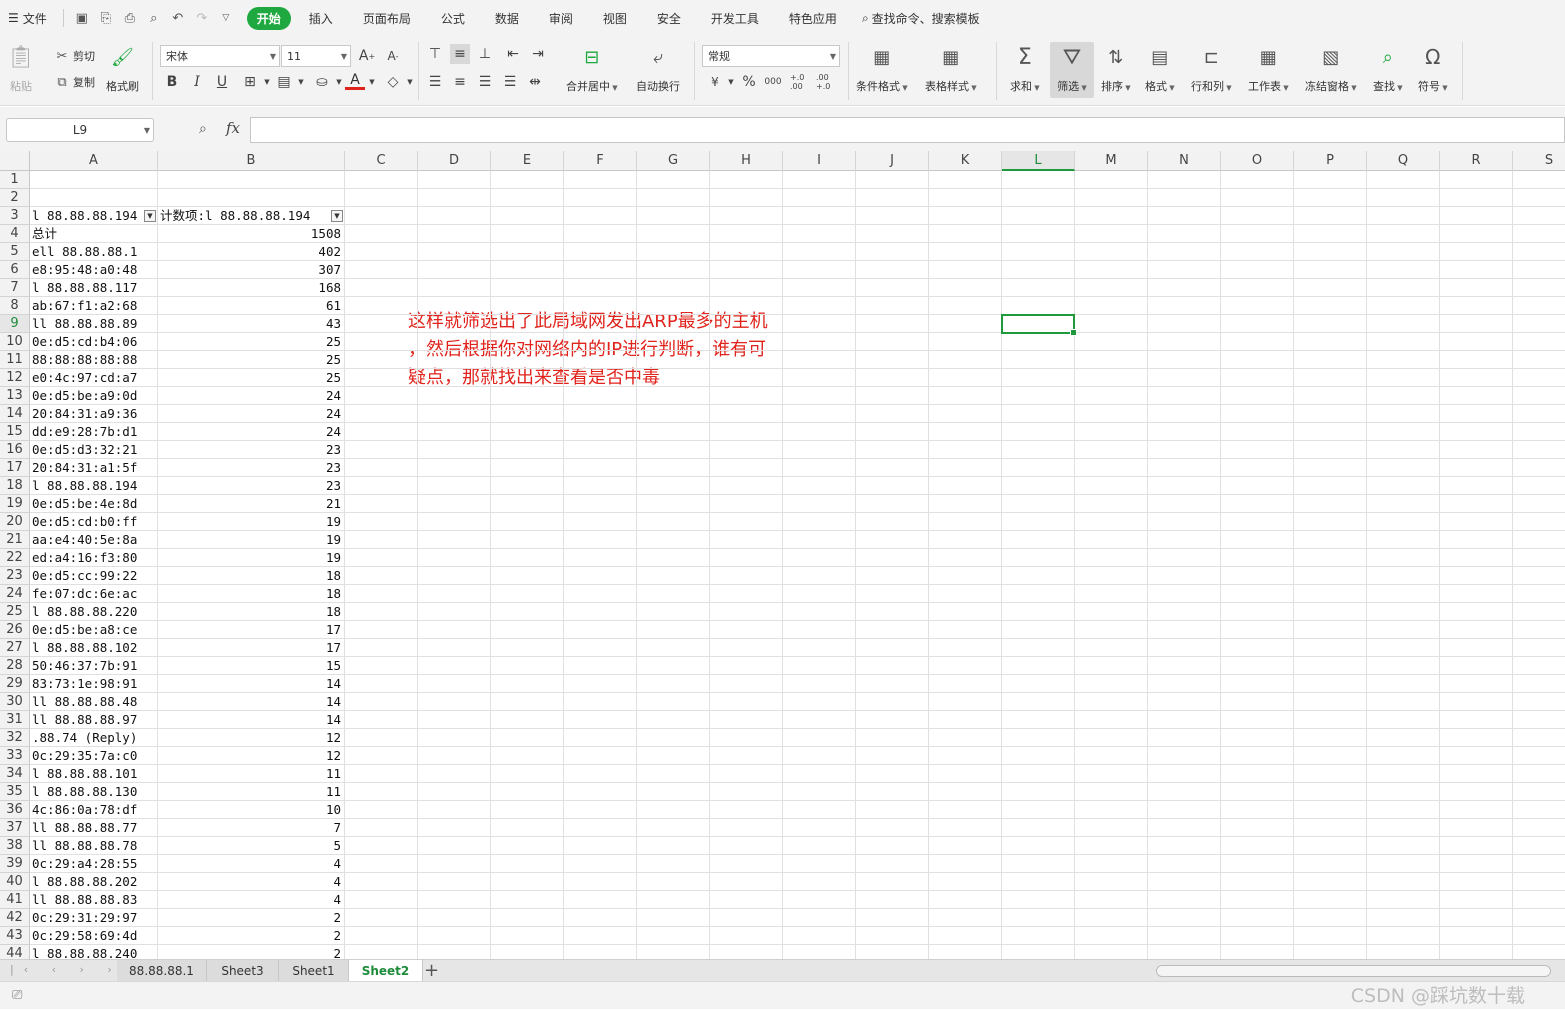 Image resolution: width=1565 pixels, height=1010 pixels. Describe the element at coordinates (94, 306) in the screenshot. I see `table-cell-source: ab:67:f1:a2:68` at that location.